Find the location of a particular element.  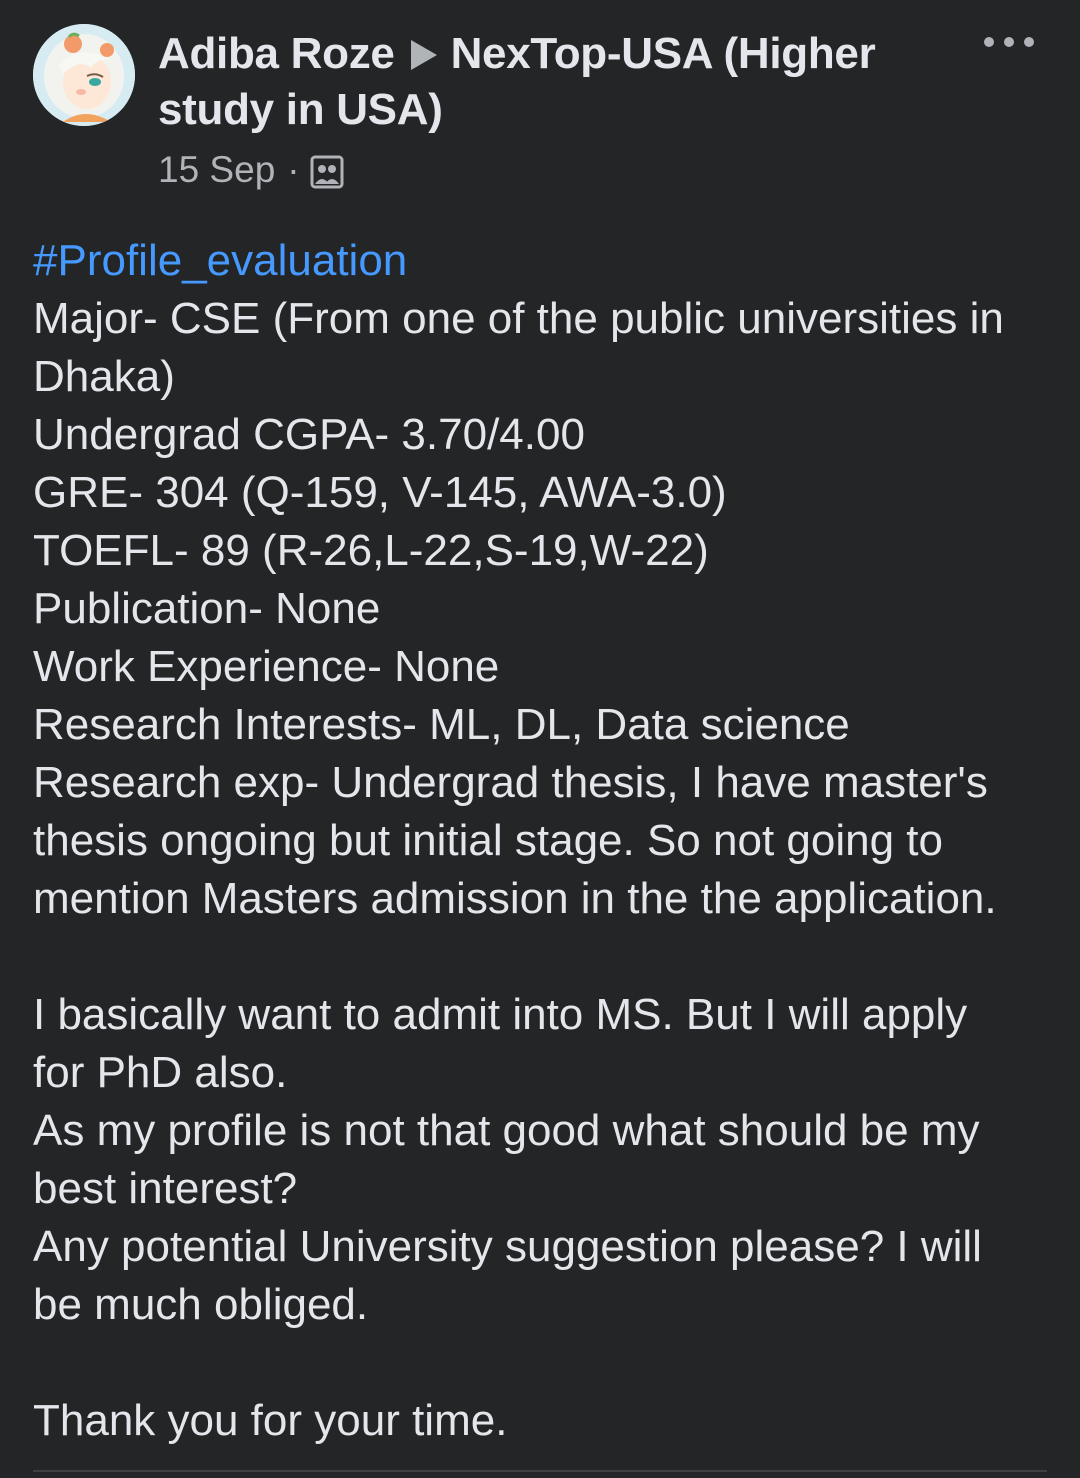

post-line: GRE- 304 (Q-159, V-145, AWA-3.0) is located at coordinates (380, 492).